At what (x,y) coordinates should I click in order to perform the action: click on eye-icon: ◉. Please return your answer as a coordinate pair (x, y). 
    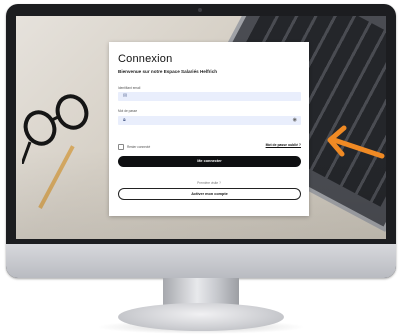
    Looking at the image, I should click on (295, 120).